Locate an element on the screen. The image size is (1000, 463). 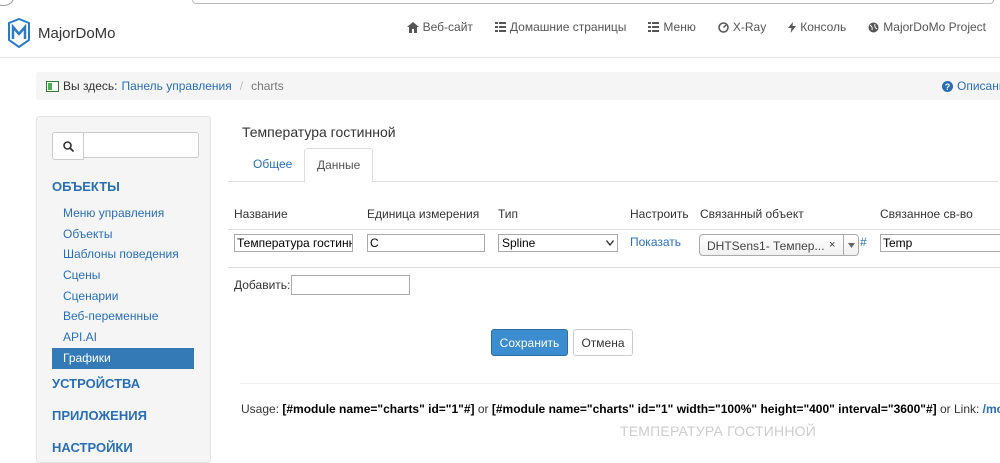
sidebar-search is located at coordinates (125, 146).